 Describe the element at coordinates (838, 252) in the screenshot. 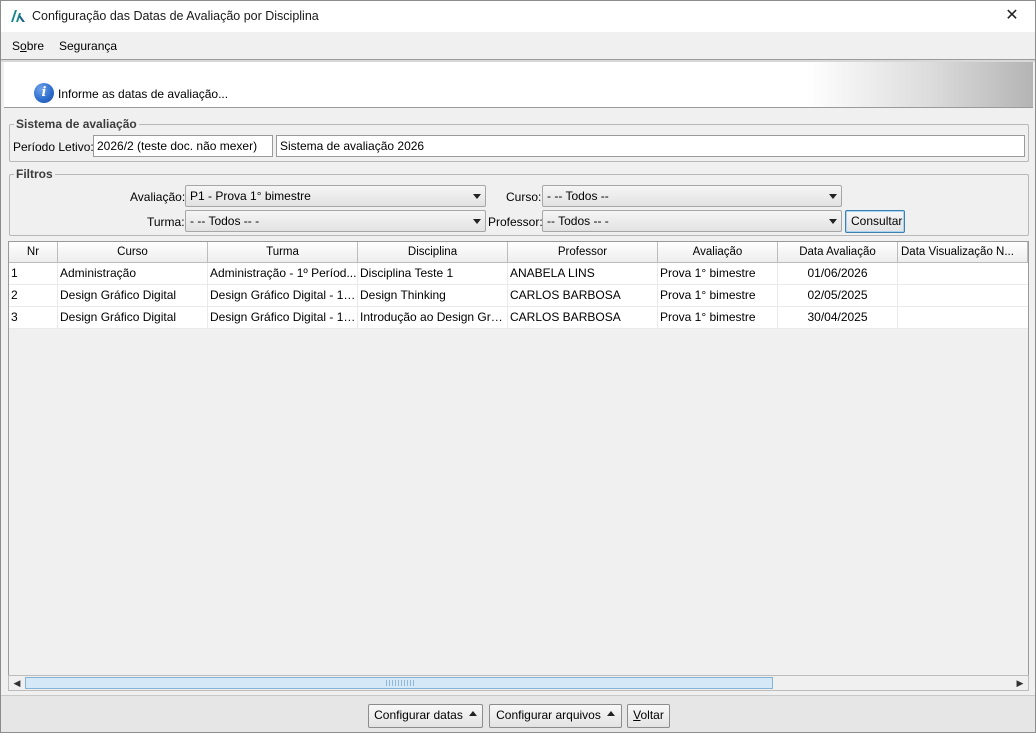

I see `column-header-data-avaliacao: Data Avaliação` at that location.